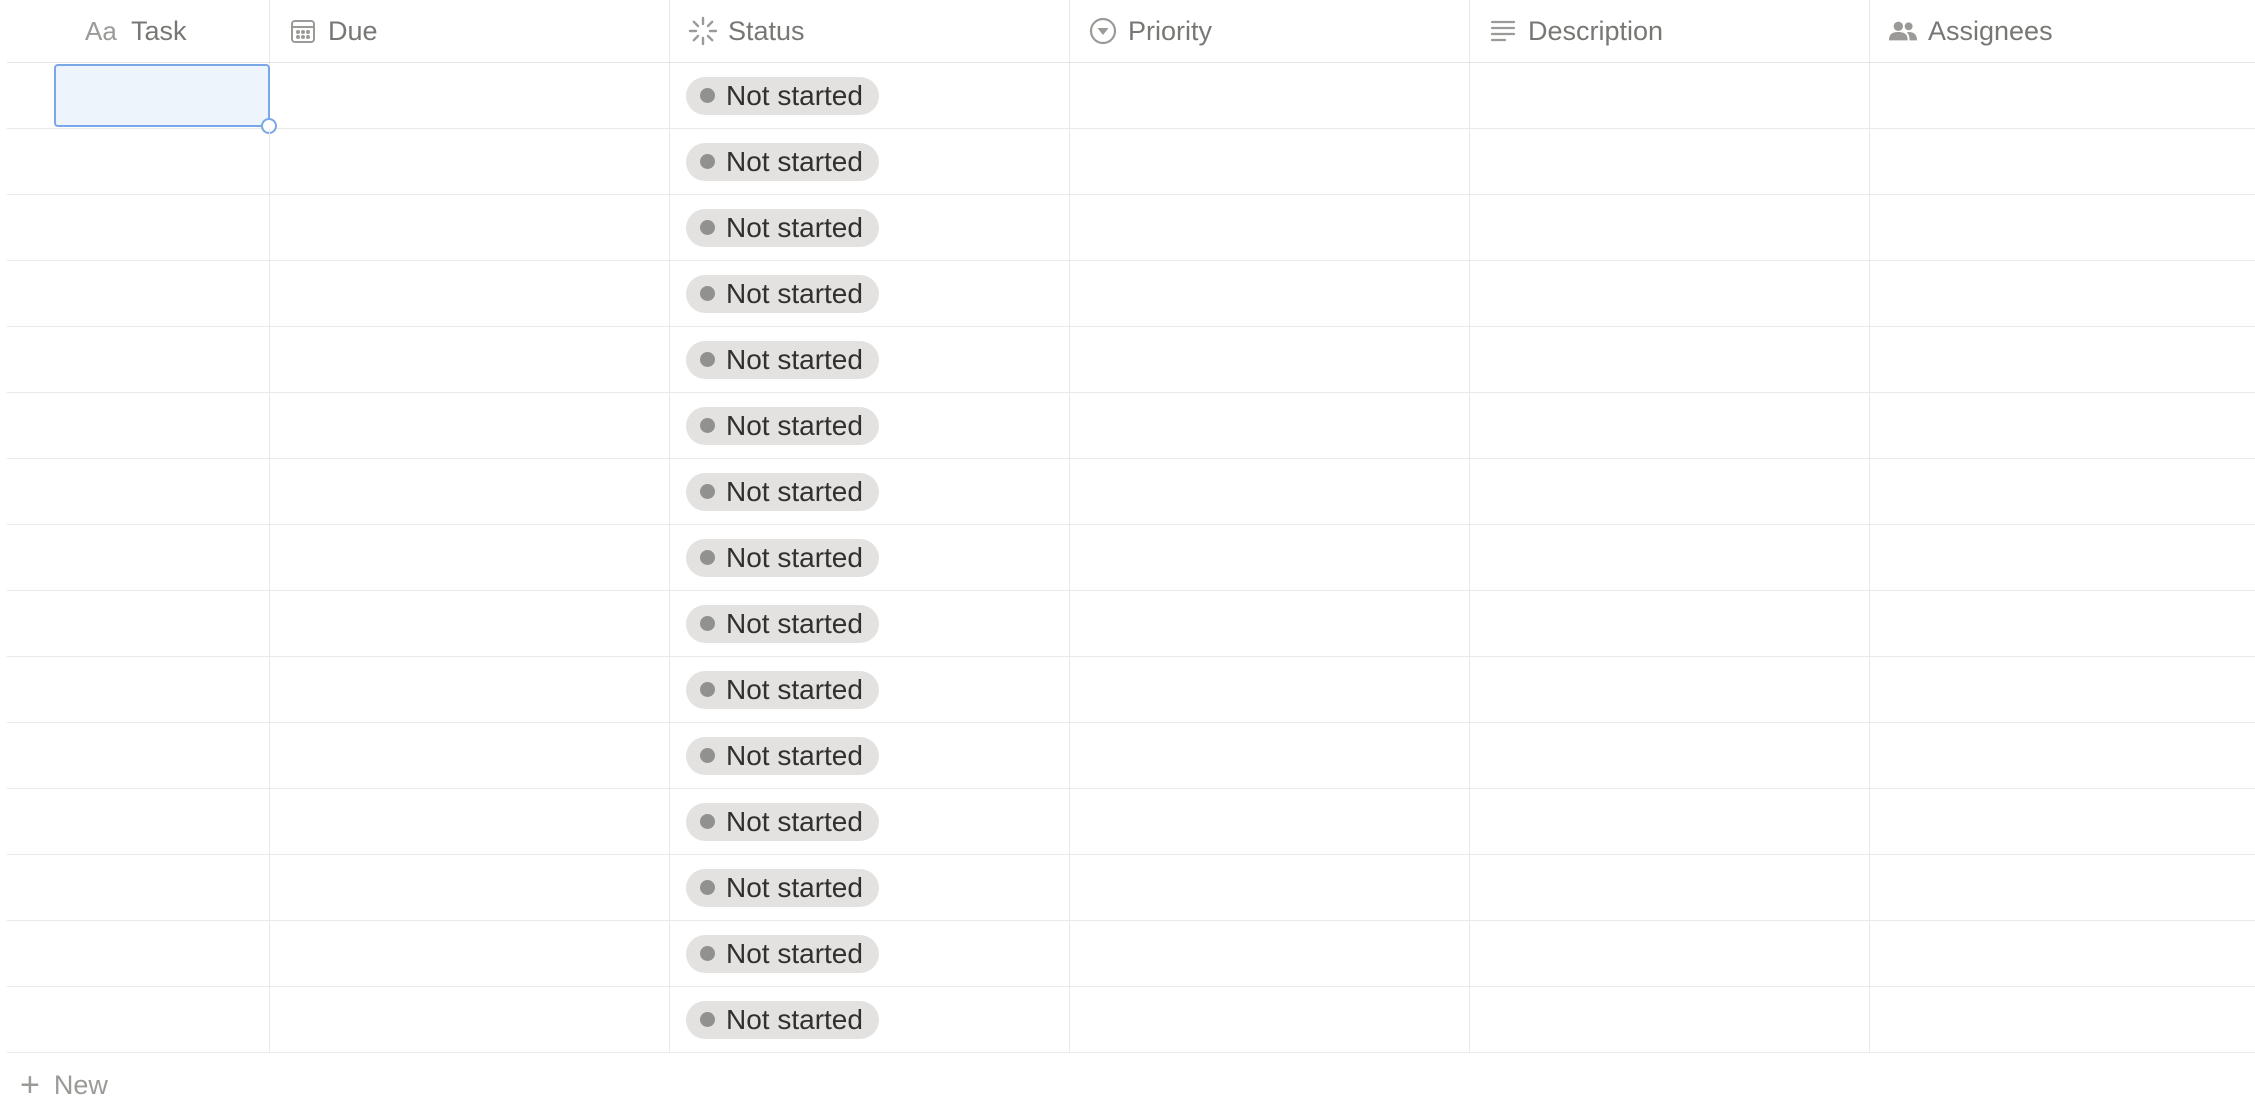  What do you see at coordinates (2062, 31) in the screenshot?
I see `column-header-assignees: Assignees` at bounding box center [2062, 31].